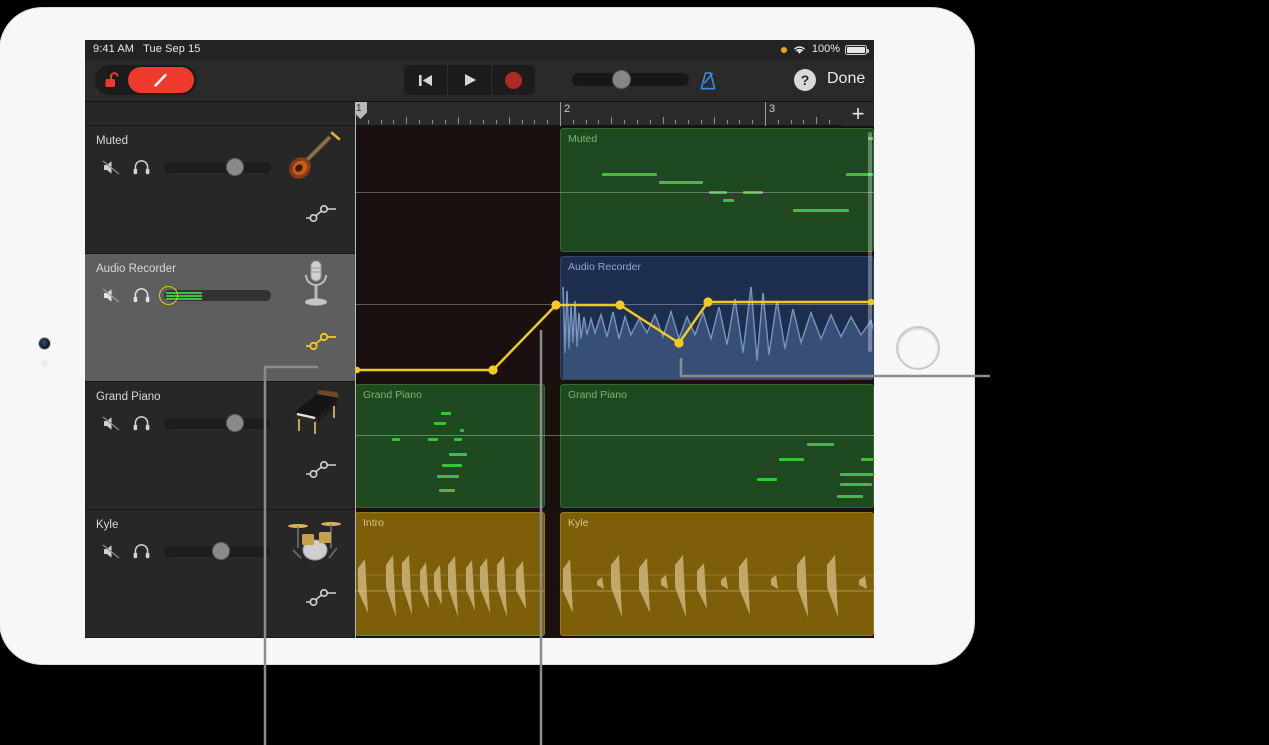 This screenshot has height=745, width=1269. I want to click on lane-kyle: Intro Kyle, so click(614, 574).